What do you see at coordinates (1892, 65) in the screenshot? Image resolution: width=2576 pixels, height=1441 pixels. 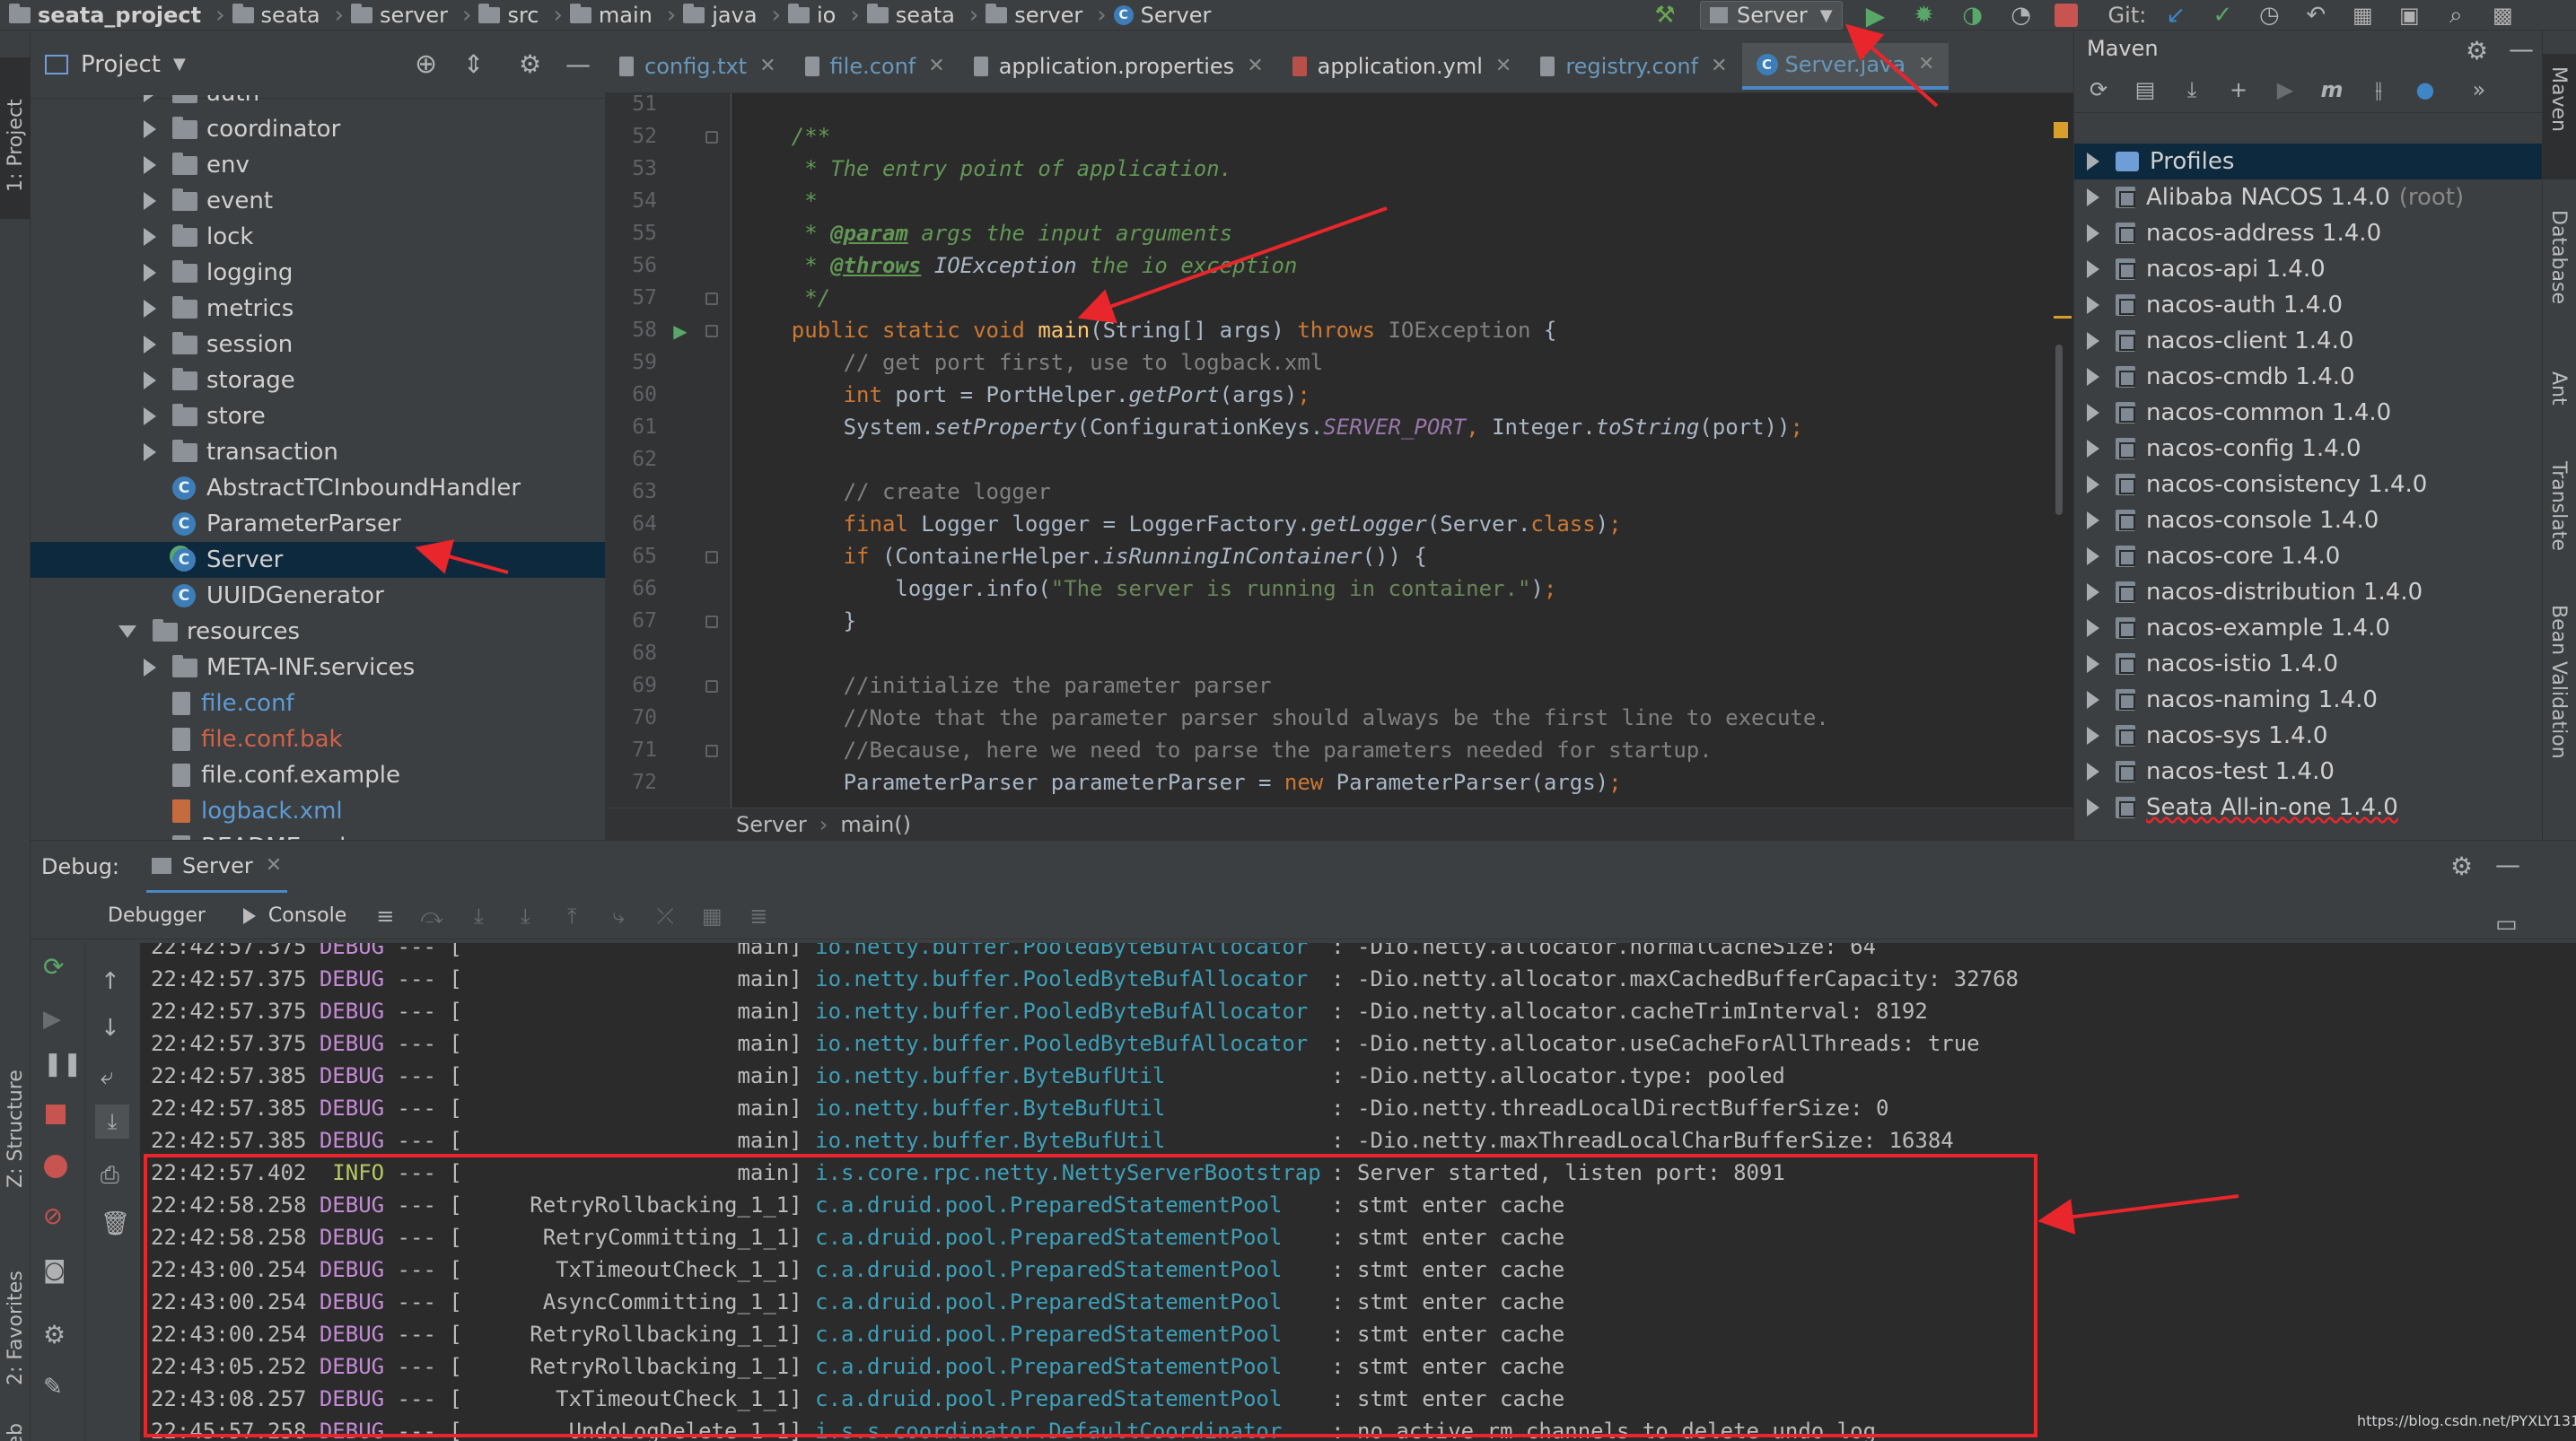 I see `arrow-to-run-config` at bounding box center [1892, 65].